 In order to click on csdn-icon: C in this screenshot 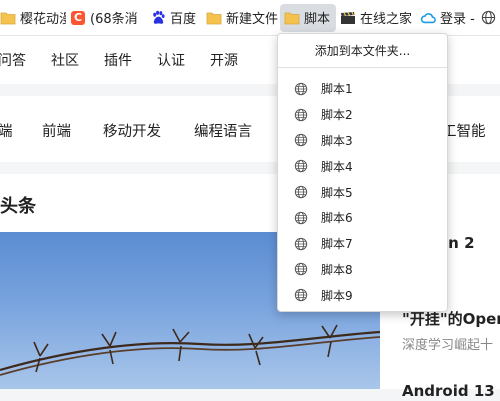, I will do `click(78, 18)`.